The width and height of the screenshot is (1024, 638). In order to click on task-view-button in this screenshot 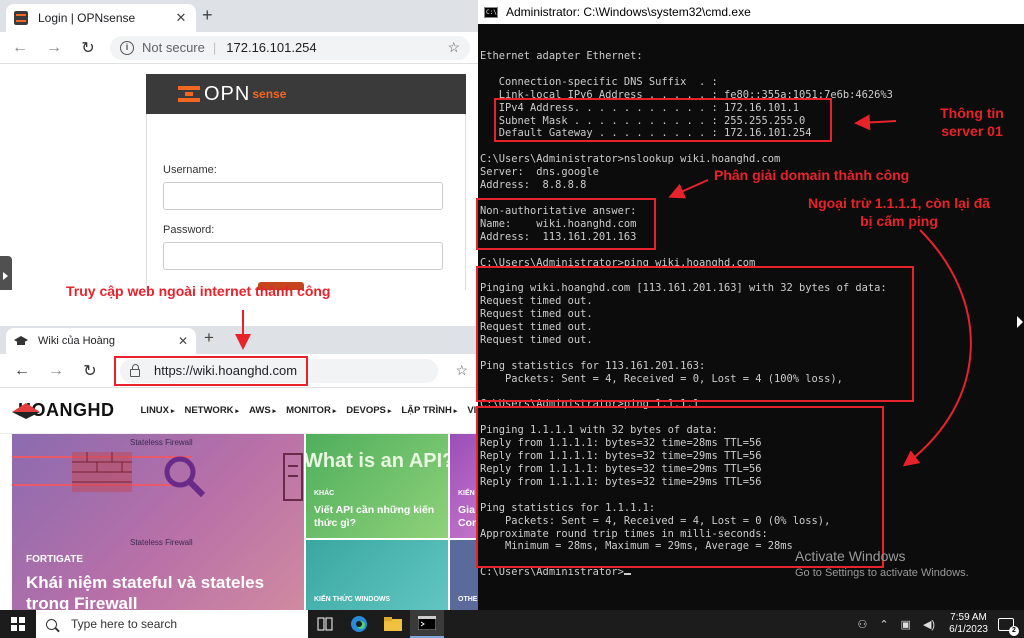, I will do `click(325, 624)`.